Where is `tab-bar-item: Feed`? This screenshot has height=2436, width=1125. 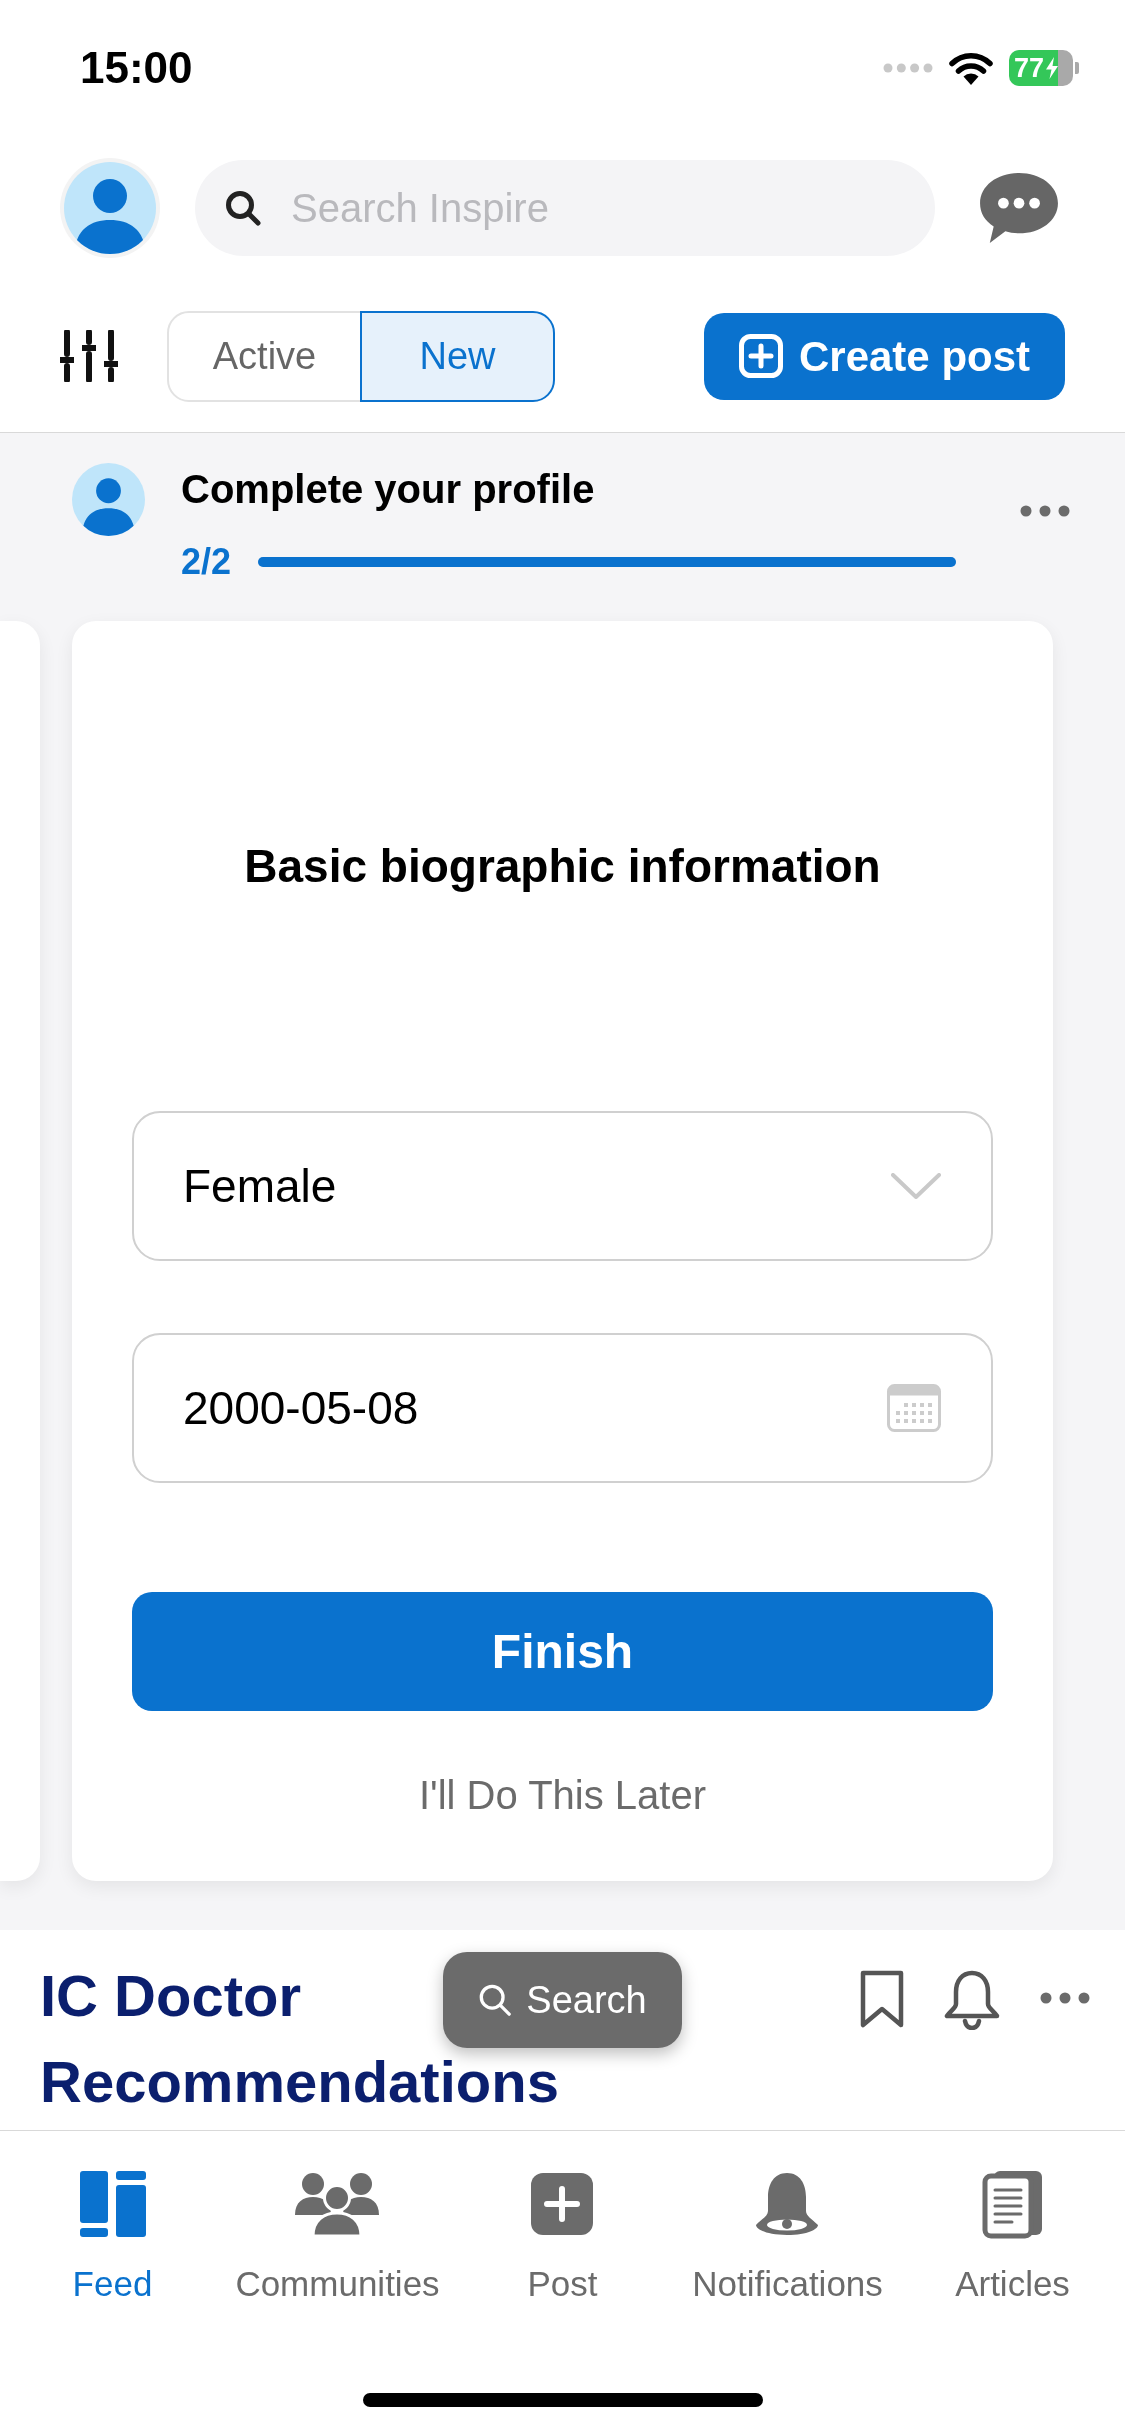
tab-bar-item: Feed is located at coordinates (112, 2237).